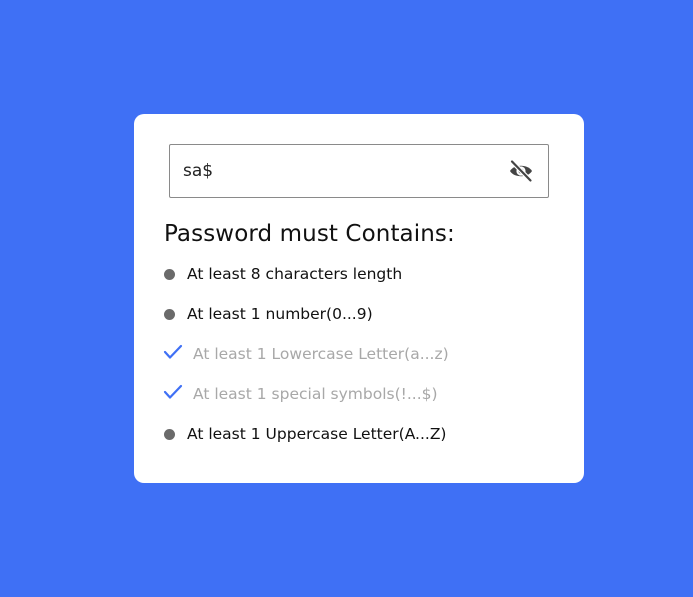 The width and height of the screenshot is (693, 597). Describe the element at coordinates (295, 274) in the screenshot. I see `requirement-label: At least 8 characters length` at that location.